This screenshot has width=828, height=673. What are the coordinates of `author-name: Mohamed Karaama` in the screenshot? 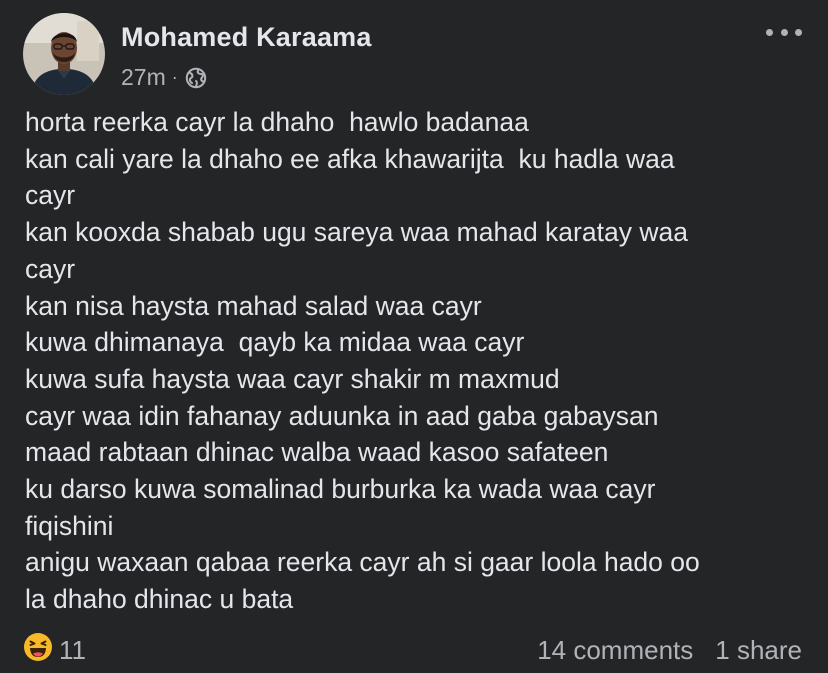 It's located at (246, 37).